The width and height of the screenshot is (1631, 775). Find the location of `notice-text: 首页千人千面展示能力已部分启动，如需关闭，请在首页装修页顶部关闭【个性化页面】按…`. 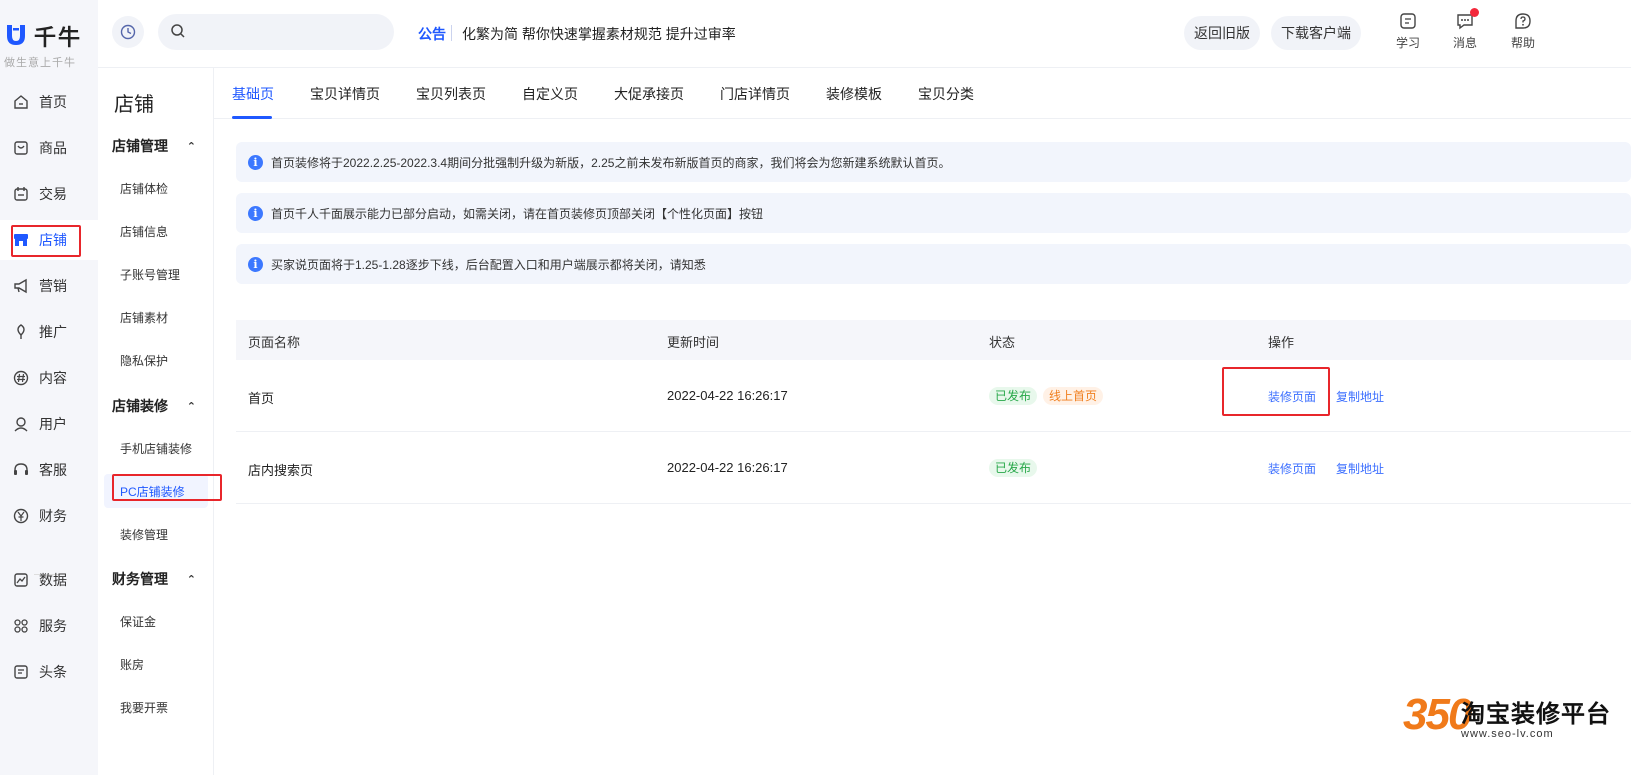

notice-text: 首页千人千面展示能力已部分启动，如需关闭，请在首页装修页顶部关闭【个性化页面】按… is located at coordinates (517, 213).